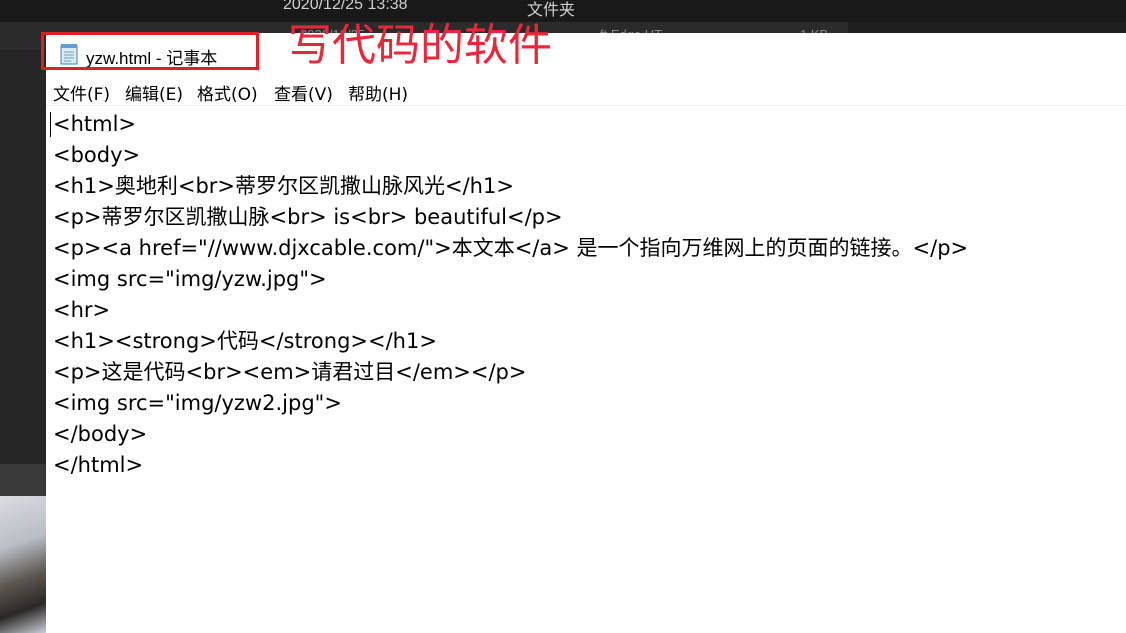 This screenshot has width=1126, height=633. What do you see at coordinates (81, 92) in the screenshot?
I see `menu-file: 文件(F)` at bounding box center [81, 92].